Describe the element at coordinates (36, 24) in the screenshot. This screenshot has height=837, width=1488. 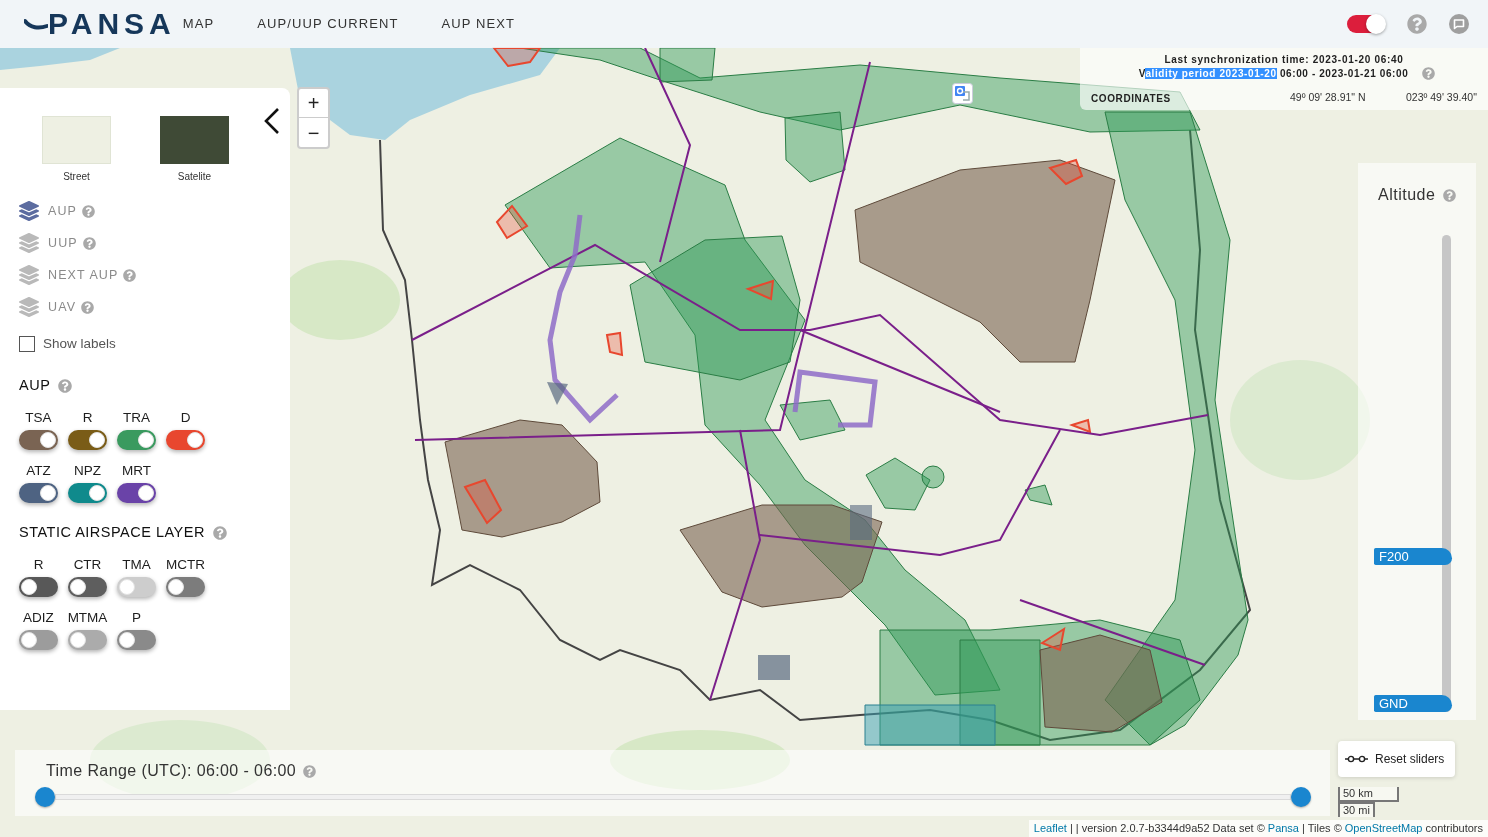
I see `logo-swoosh-icon` at that location.